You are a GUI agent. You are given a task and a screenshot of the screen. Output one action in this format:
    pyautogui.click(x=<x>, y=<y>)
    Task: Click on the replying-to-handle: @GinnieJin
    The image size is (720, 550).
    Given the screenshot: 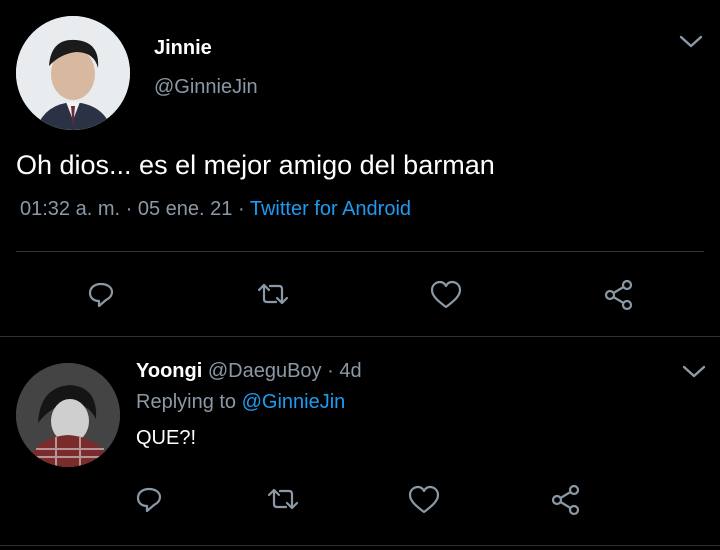 What is the action you would take?
    pyautogui.click(x=294, y=402)
    